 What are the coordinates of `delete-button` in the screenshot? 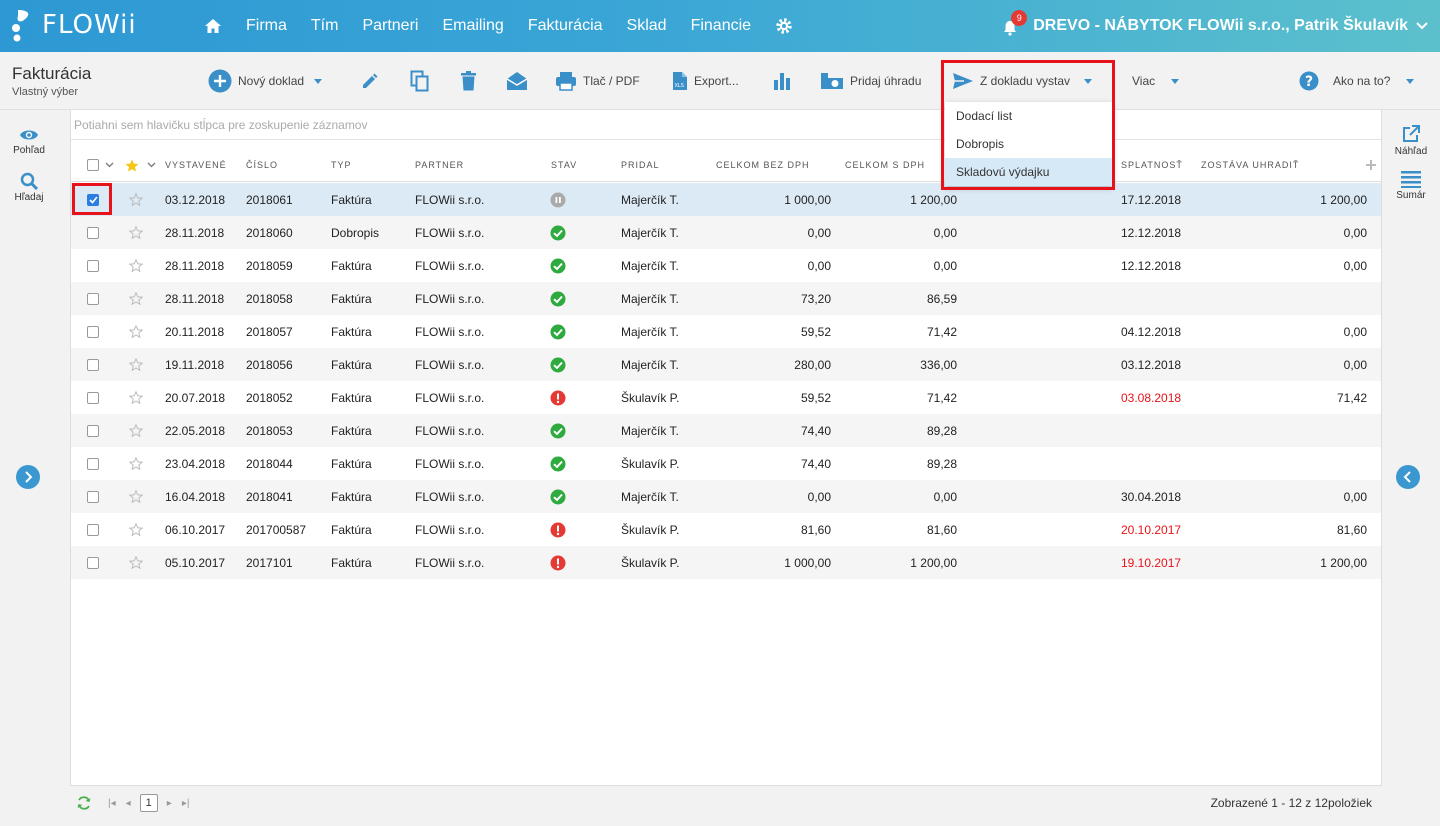 It's located at (468, 81).